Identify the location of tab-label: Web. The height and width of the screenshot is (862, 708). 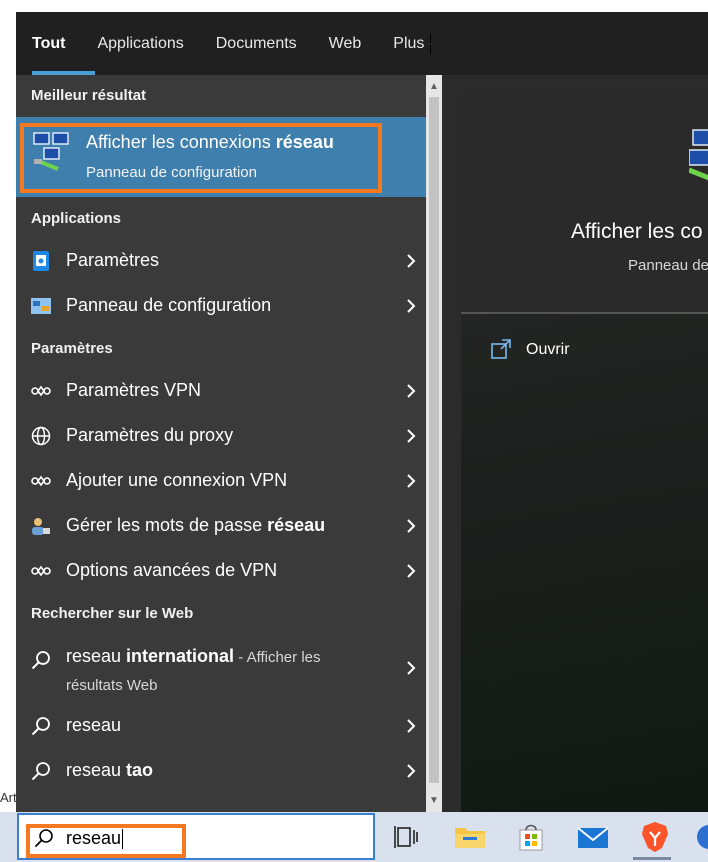
(345, 43).